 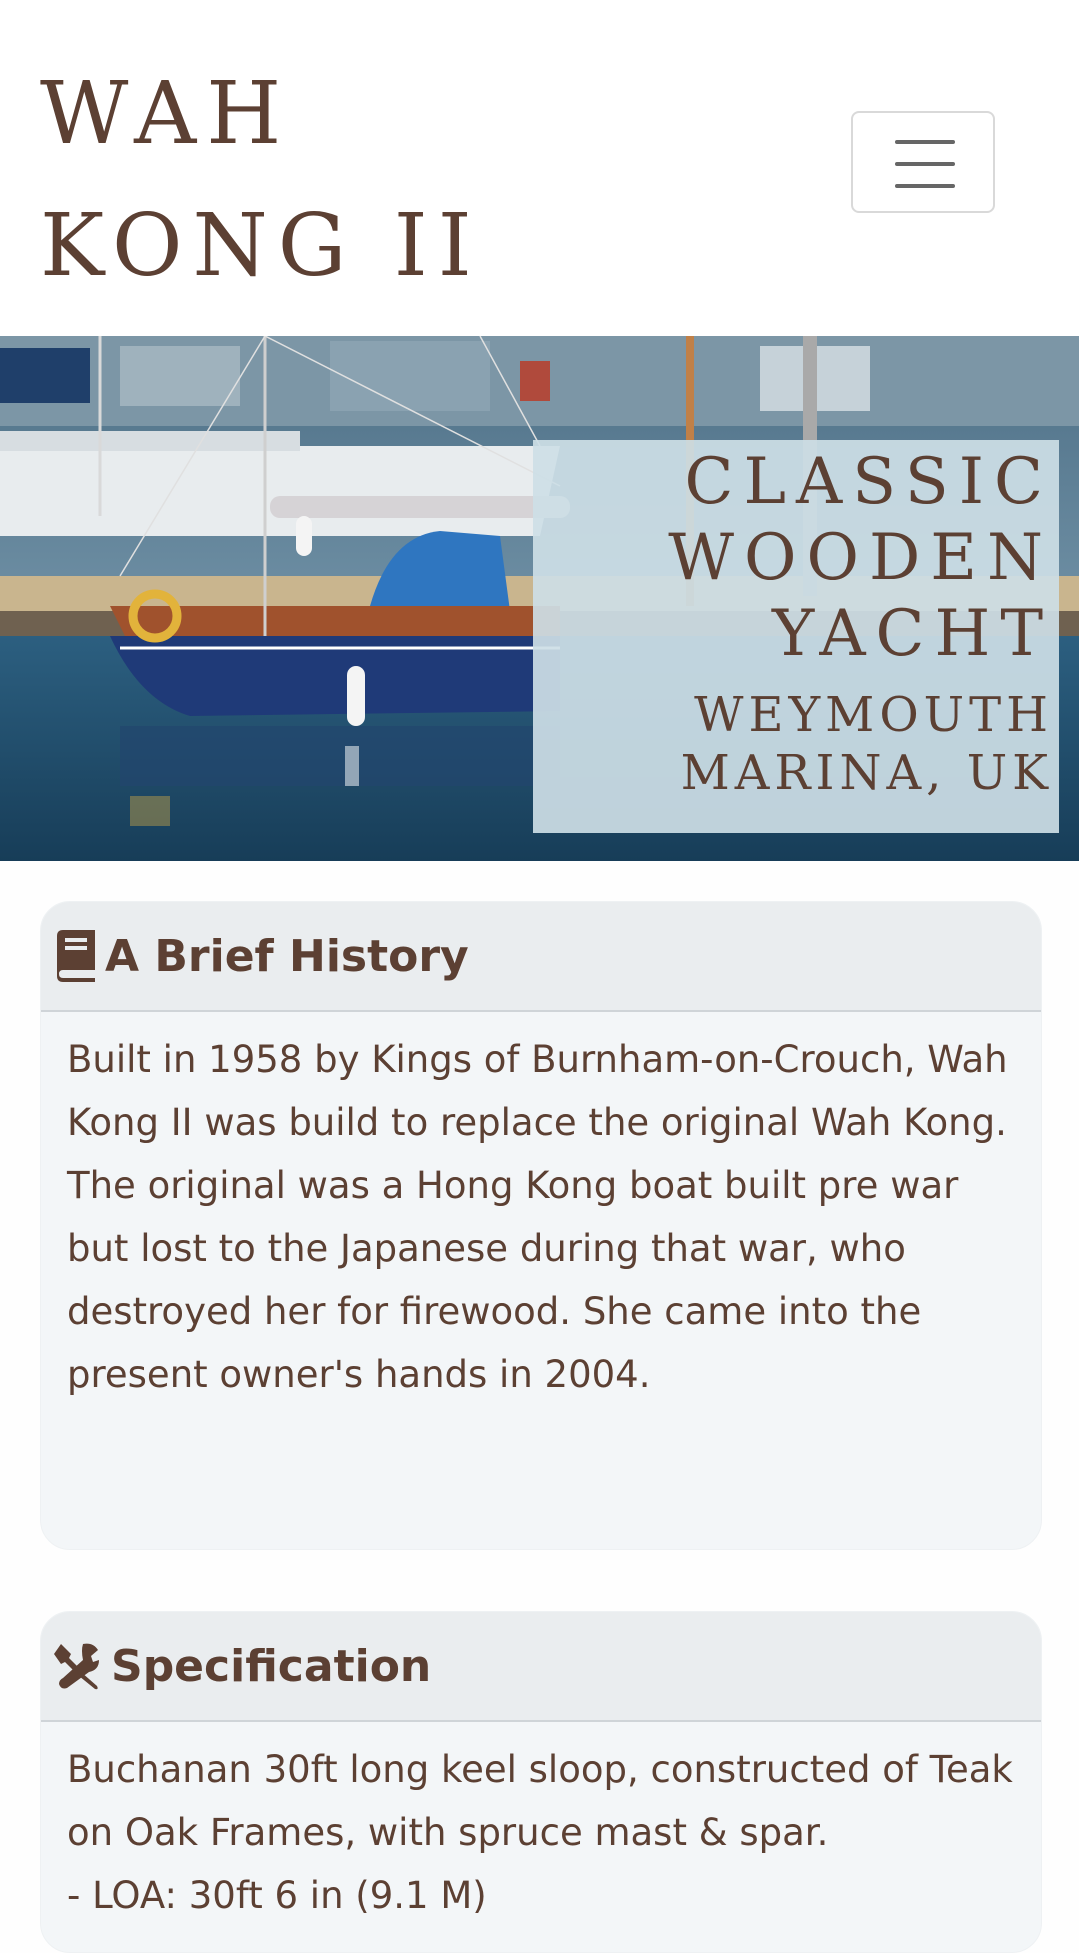 I want to click on hero-title: CLASSIC WOODEN YACHT, so click(x=793, y=556).